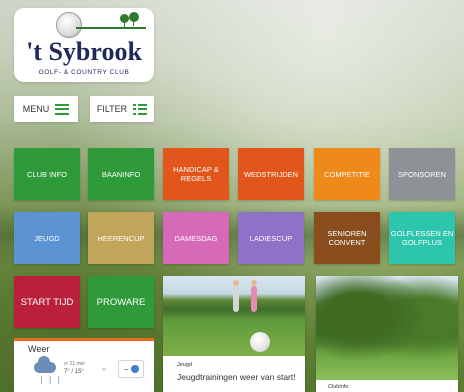  Describe the element at coordinates (196, 238) in the screenshot. I see `tile-damesdag: DAMESDAG` at that location.